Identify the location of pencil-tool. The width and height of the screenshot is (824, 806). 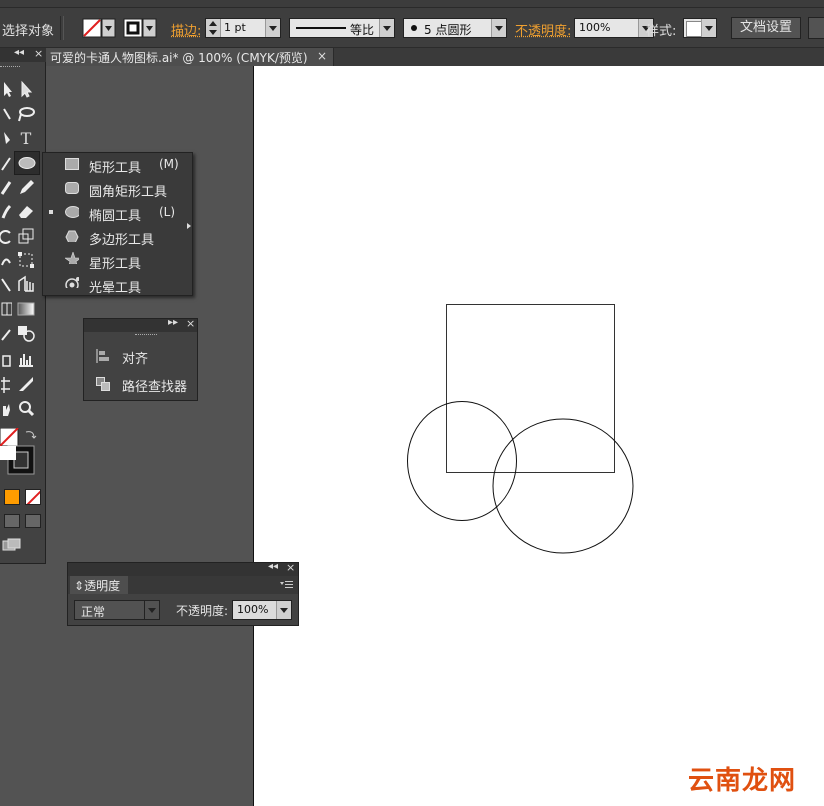
(26, 187).